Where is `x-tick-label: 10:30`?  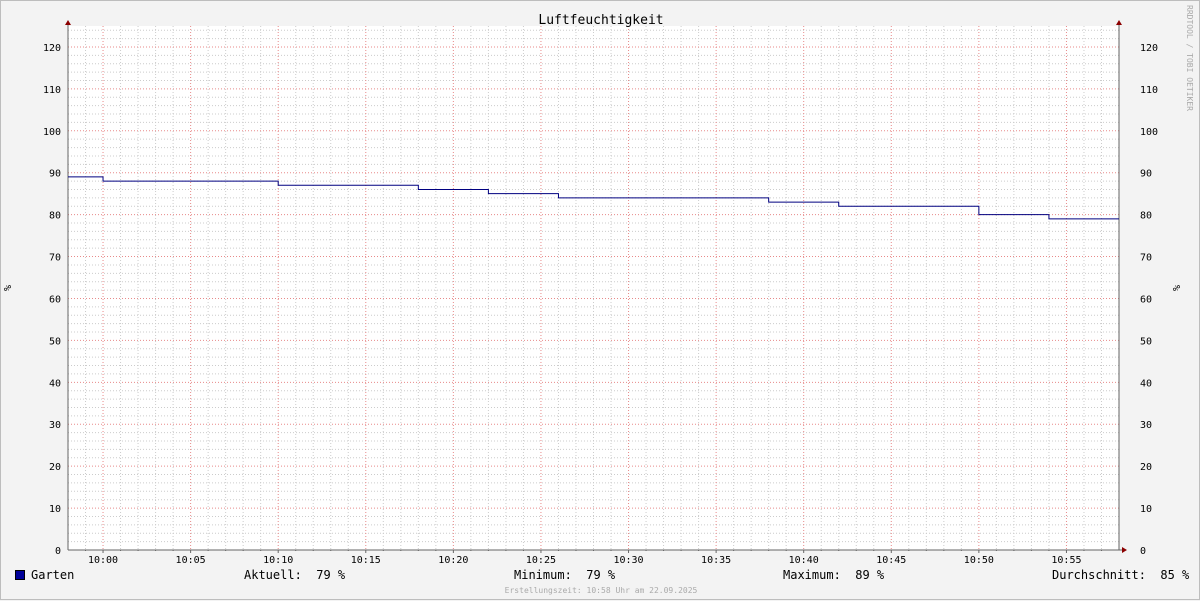 x-tick-label: 10:30 is located at coordinates (628, 560).